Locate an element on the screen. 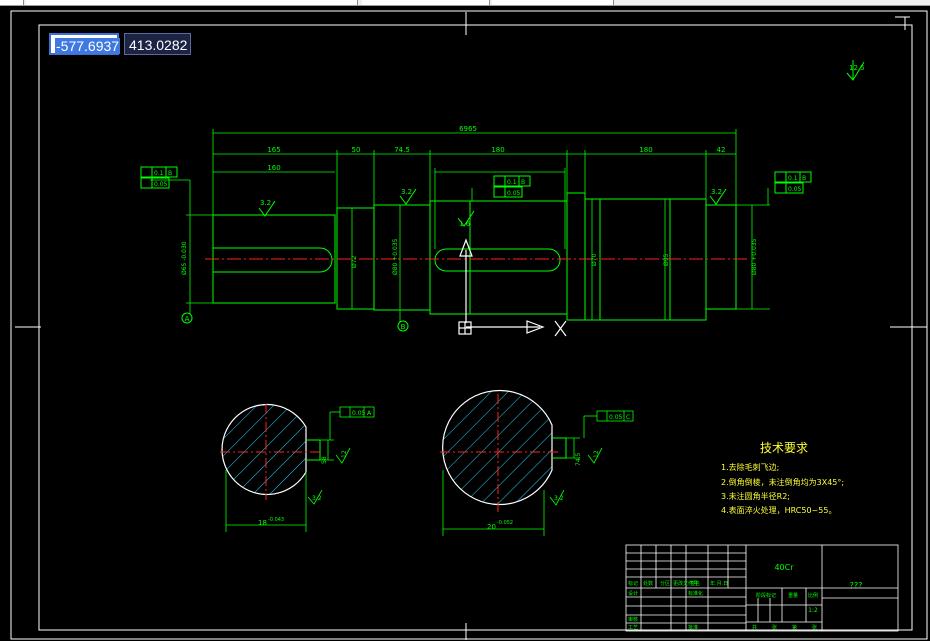  roughness-symbols is located at coordinates (492, 207).